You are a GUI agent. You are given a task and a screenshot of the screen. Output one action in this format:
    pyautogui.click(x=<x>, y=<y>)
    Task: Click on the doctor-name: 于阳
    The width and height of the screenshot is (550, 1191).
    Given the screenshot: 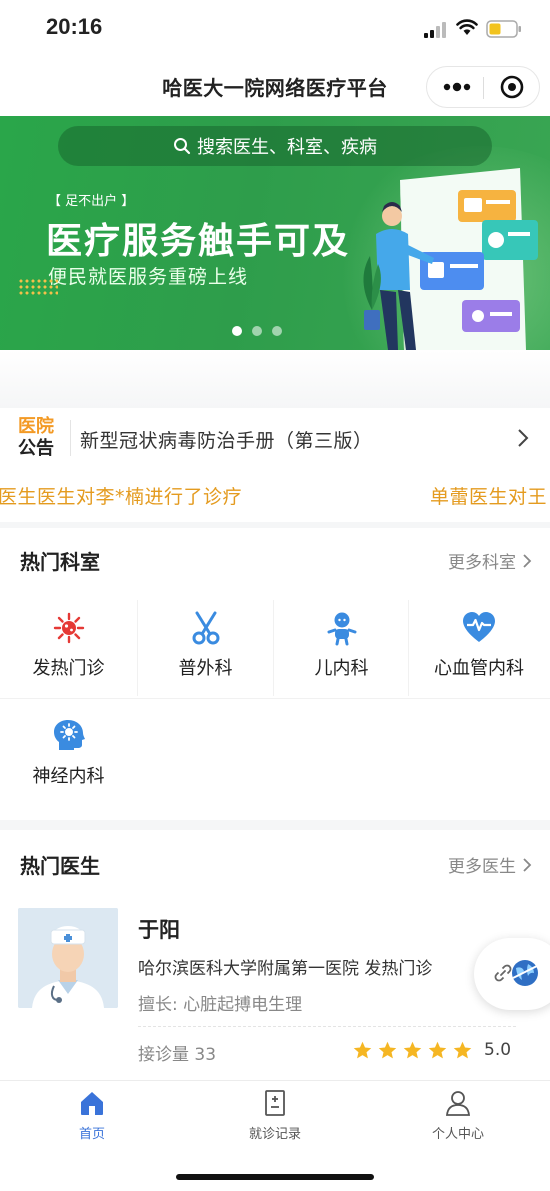 What is the action you would take?
    pyautogui.click(x=159, y=930)
    